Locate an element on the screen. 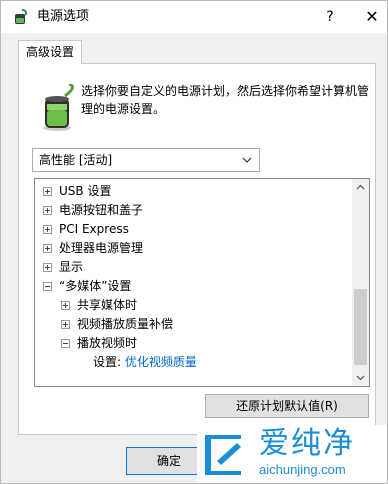 This screenshot has width=388, height=484. tree-item-setting: 设置: 优化视频质量 is located at coordinates (145, 362).